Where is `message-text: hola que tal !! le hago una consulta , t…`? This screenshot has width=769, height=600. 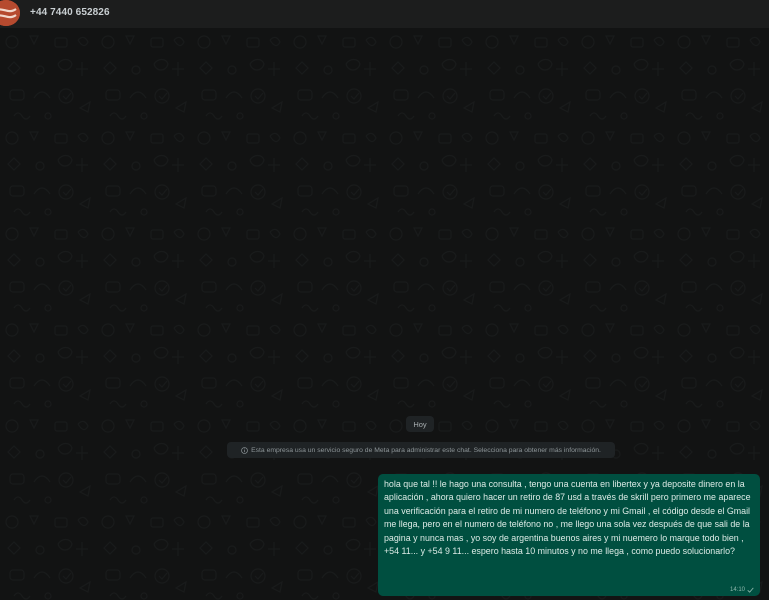
message-text: hola que tal !! le hago una consulta , t… is located at coordinates (567, 518).